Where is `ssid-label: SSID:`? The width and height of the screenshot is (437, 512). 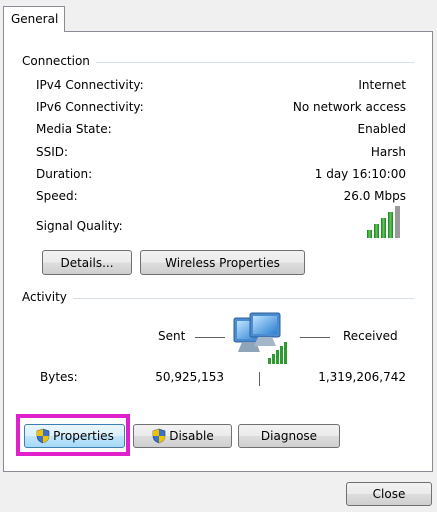
ssid-label: SSID: is located at coordinates (52, 152).